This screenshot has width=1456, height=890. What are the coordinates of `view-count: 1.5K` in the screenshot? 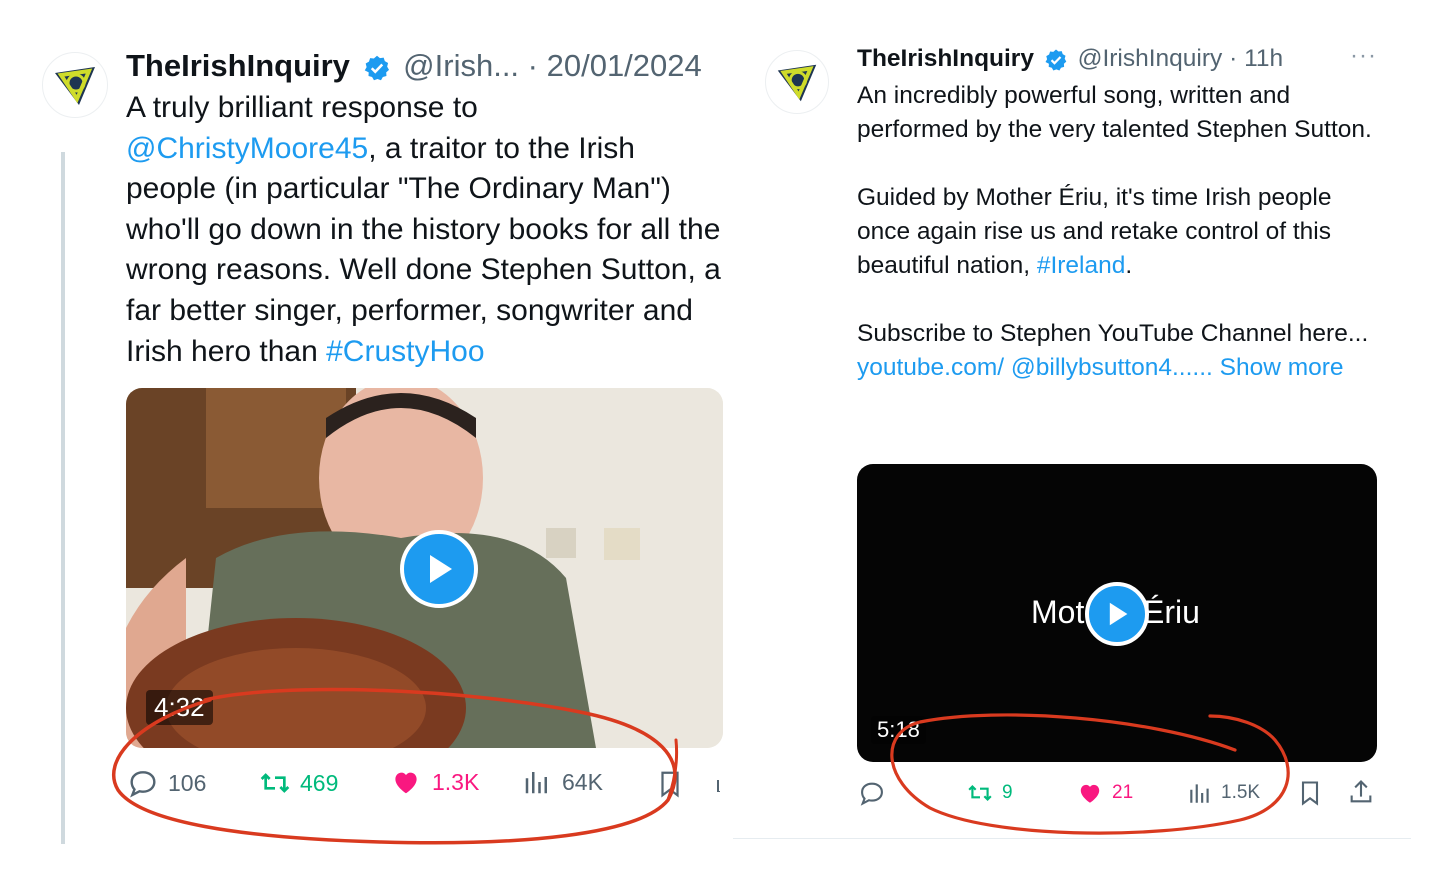 It's located at (1241, 792).